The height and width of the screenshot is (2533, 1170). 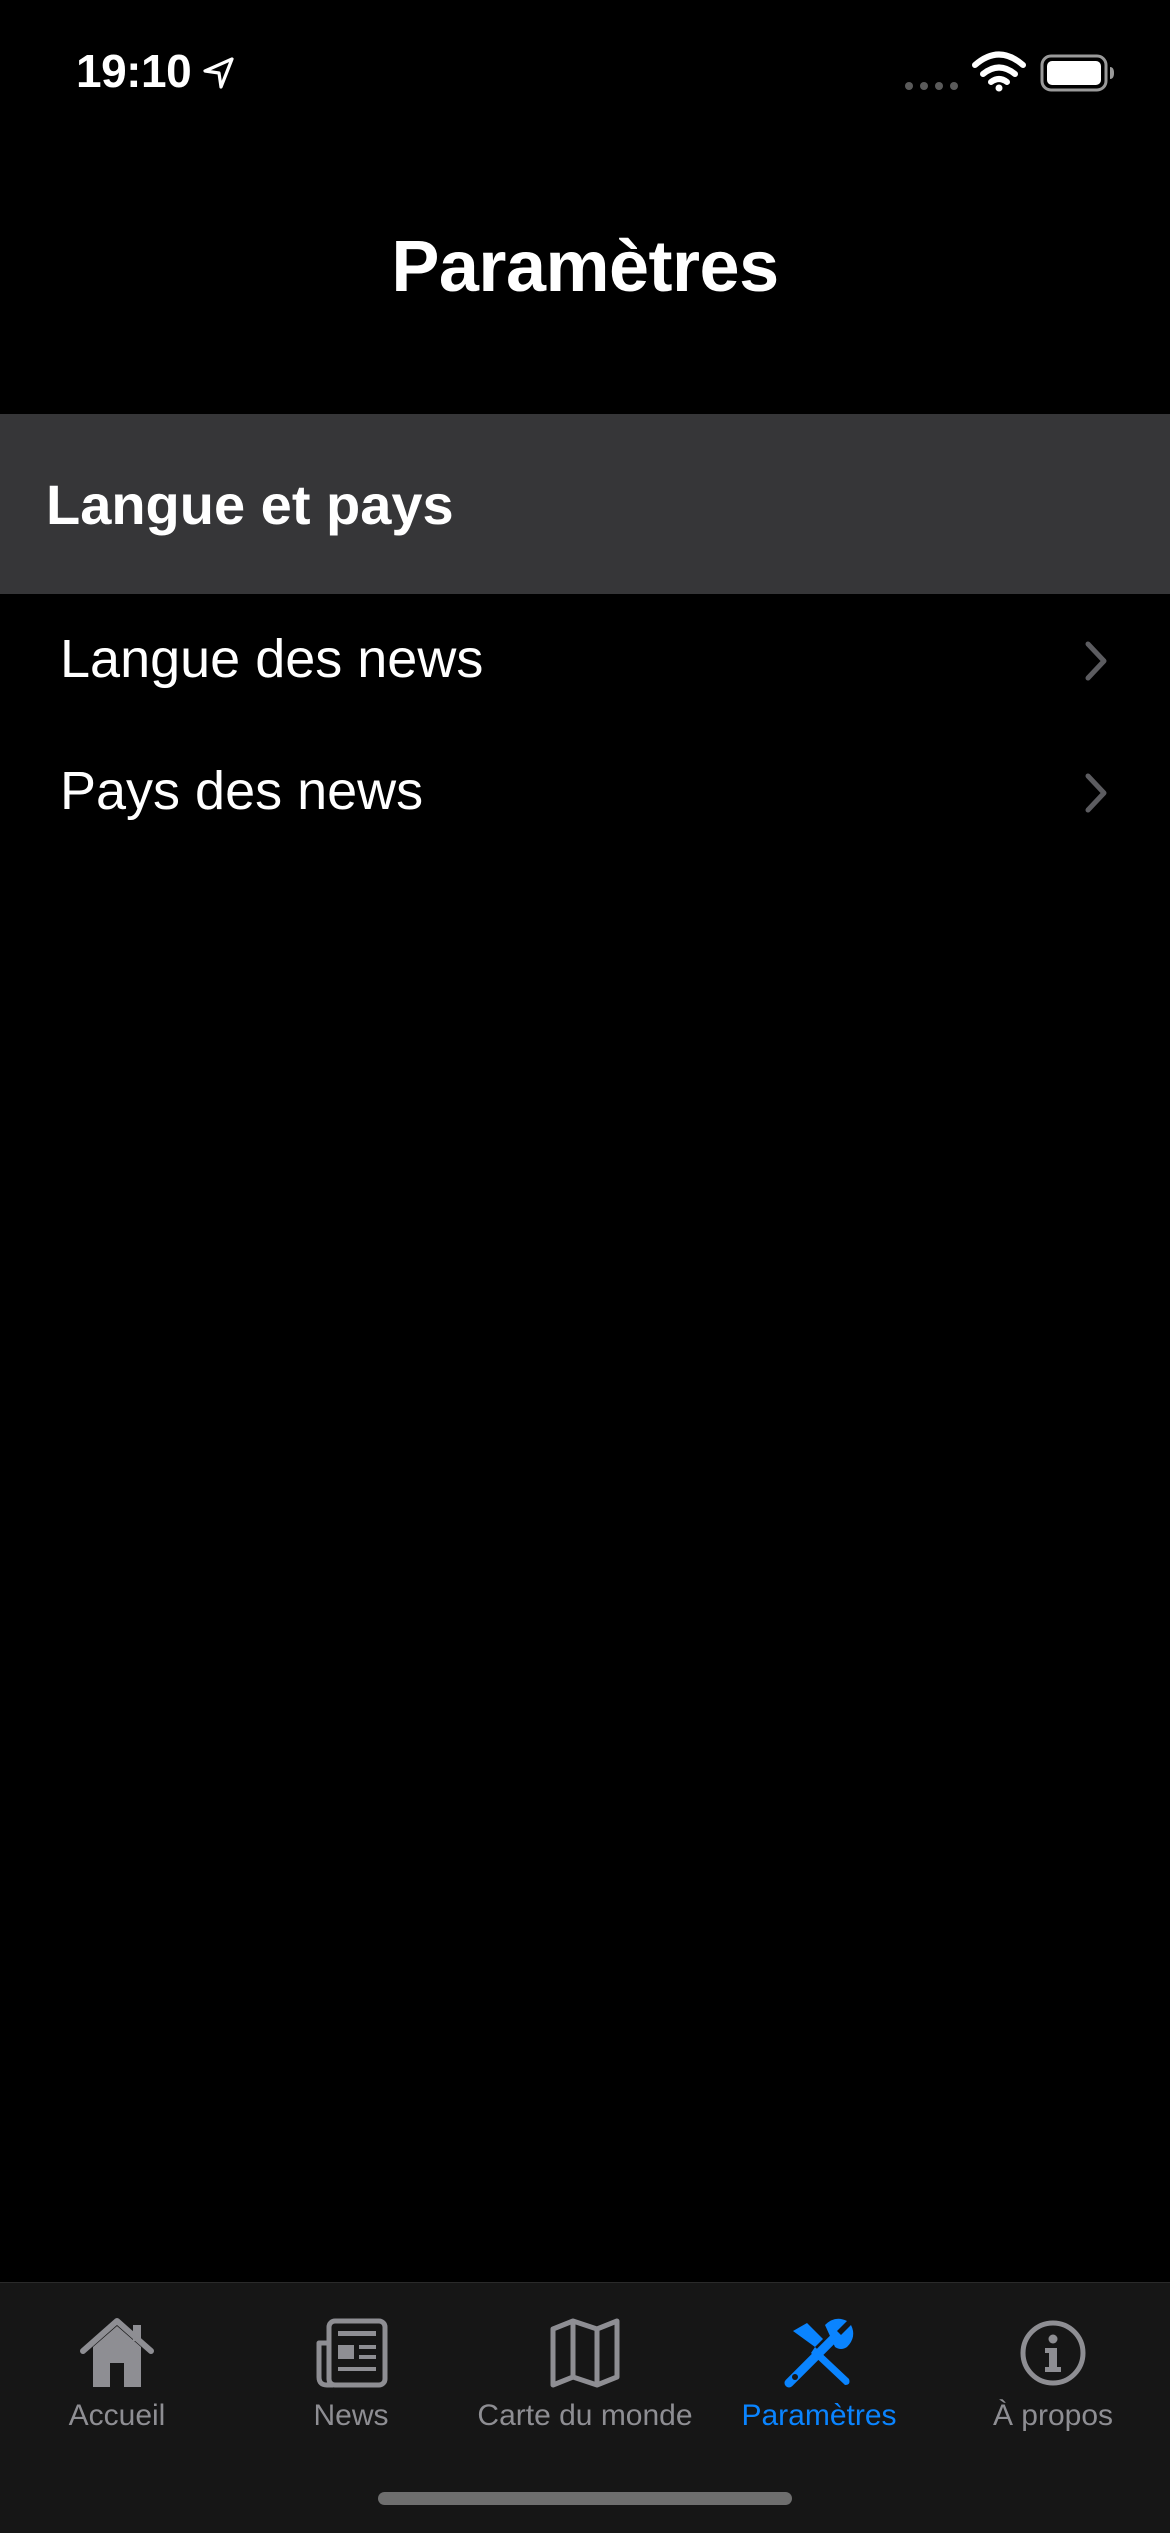 What do you see at coordinates (352, 2353) in the screenshot?
I see `newspaper-icon` at bounding box center [352, 2353].